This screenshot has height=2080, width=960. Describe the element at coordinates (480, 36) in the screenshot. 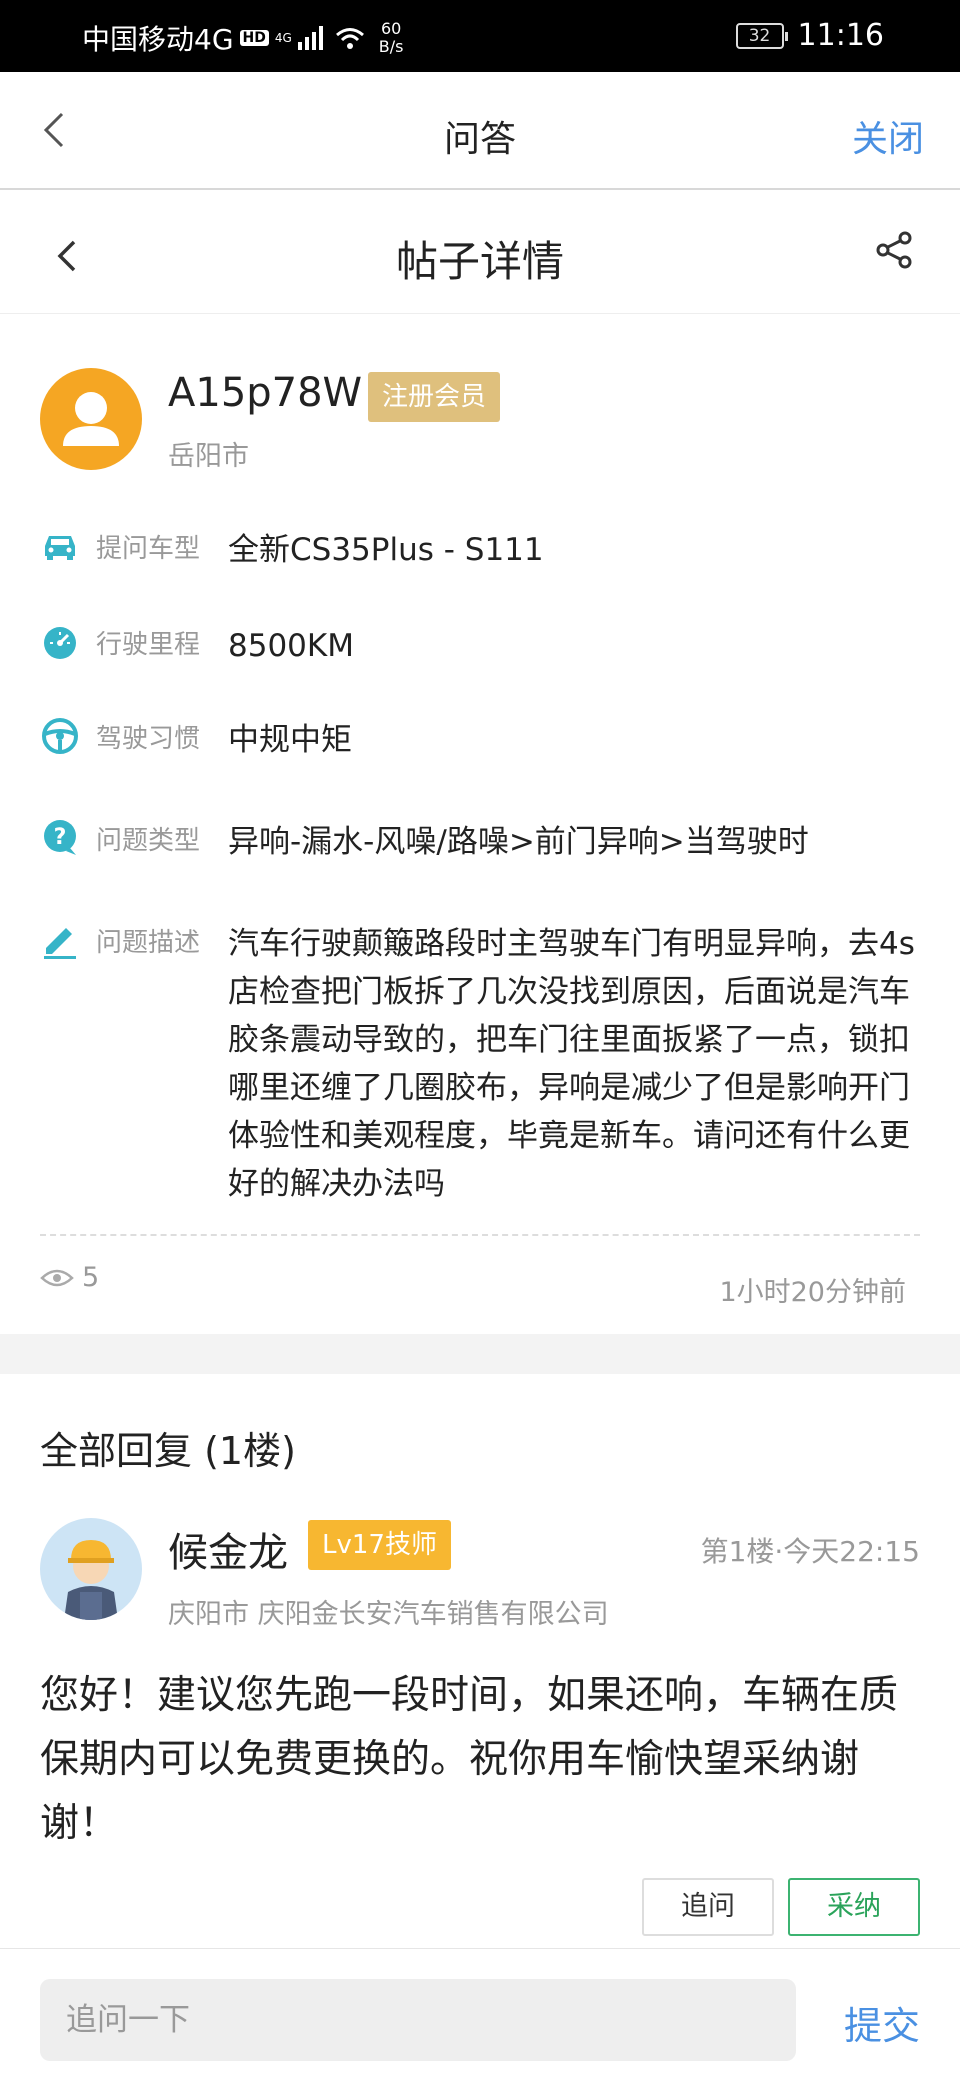

I see `status-bar: 中国移动4G HD 4G 60 B/s 32 11:16` at that location.